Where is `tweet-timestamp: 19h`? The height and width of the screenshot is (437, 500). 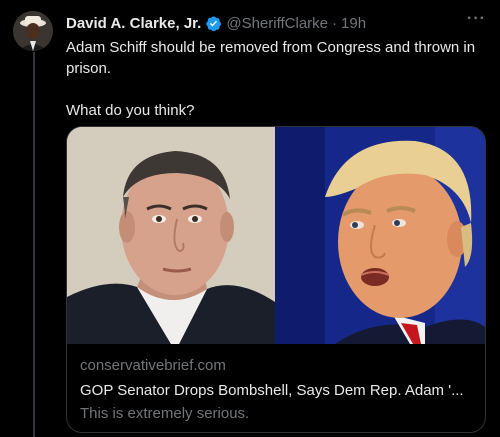 tweet-timestamp: 19h is located at coordinates (353, 23).